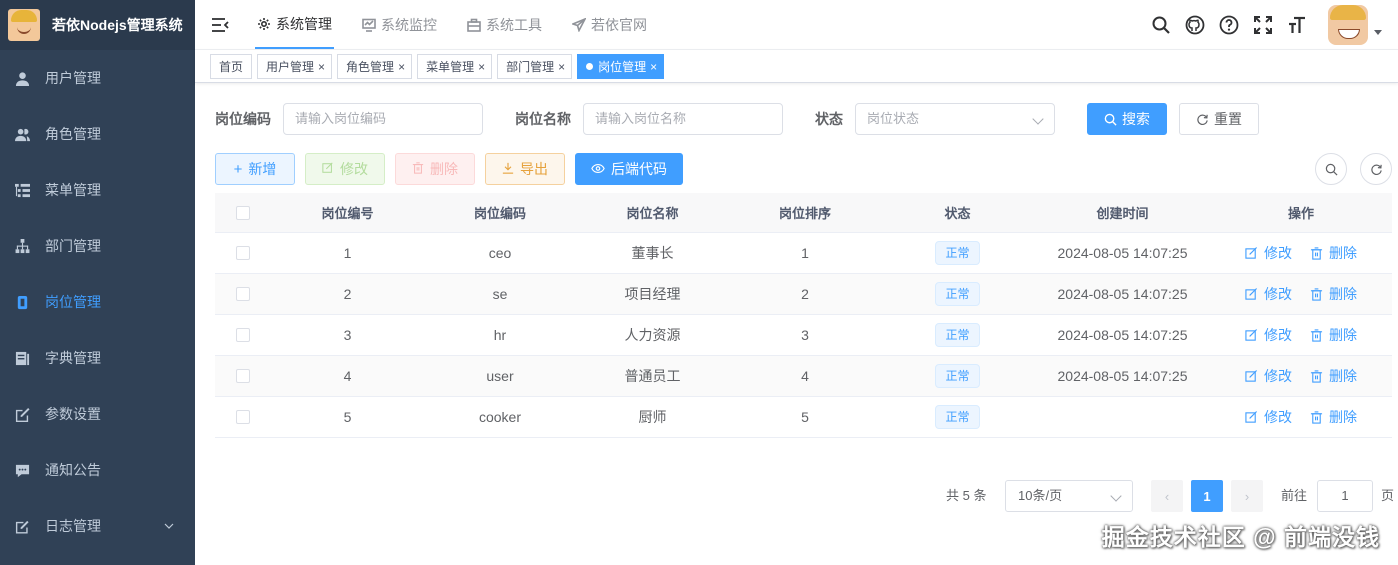 This screenshot has height=565, width=1398. Describe the element at coordinates (255, 169) in the screenshot. I see `add-button: + 新增` at that location.